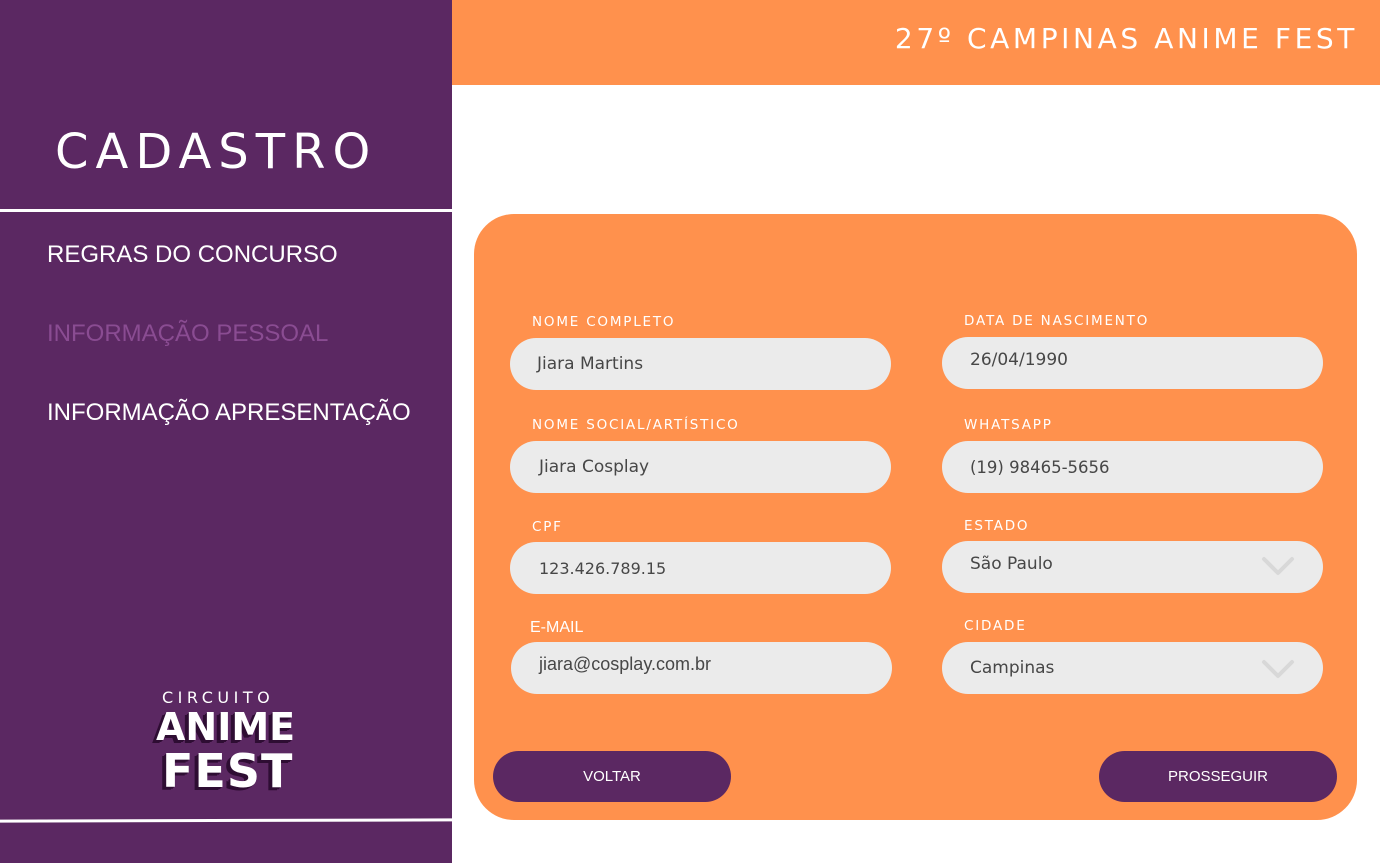  What do you see at coordinates (557, 627) in the screenshot?
I see `email-label: E-MAIL` at bounding box center [557, 627].